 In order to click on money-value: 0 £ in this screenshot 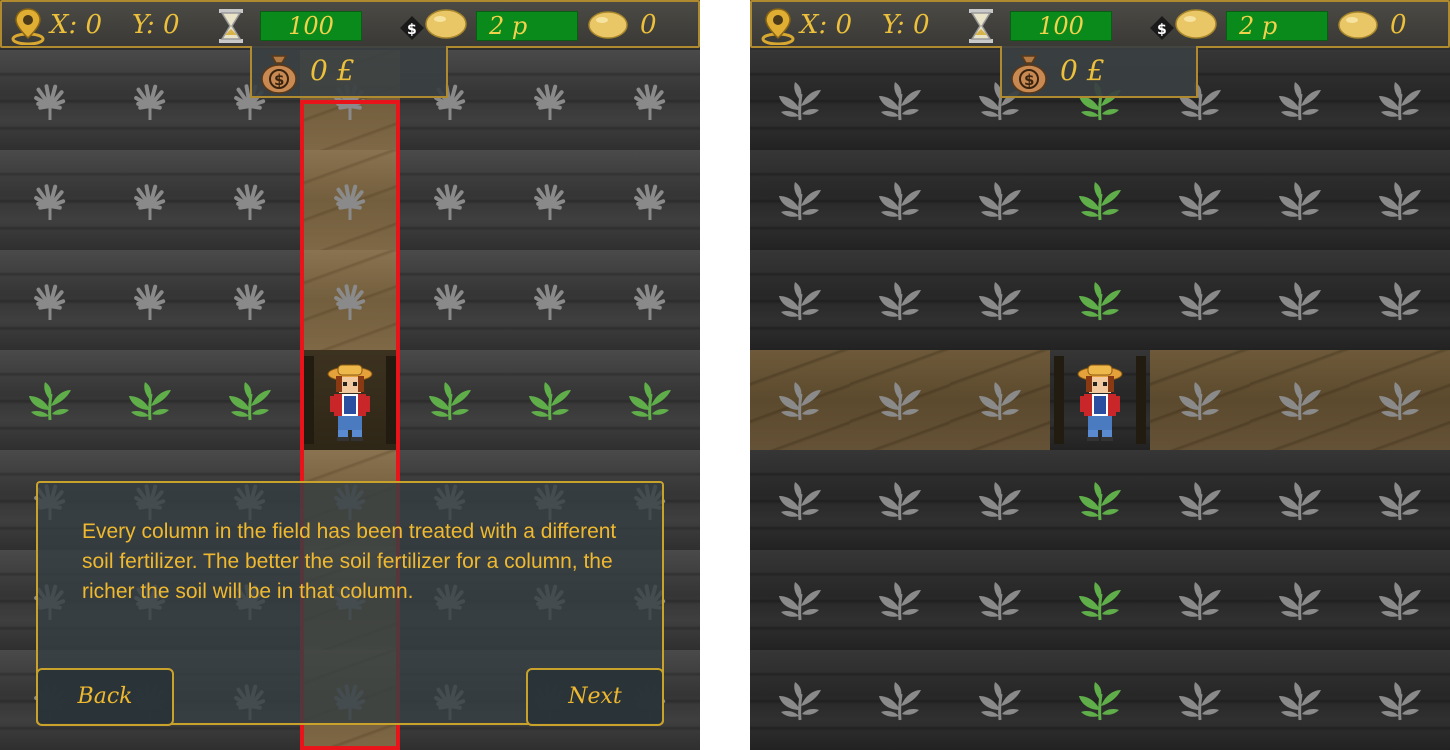, I will do `click(332, 70)`.